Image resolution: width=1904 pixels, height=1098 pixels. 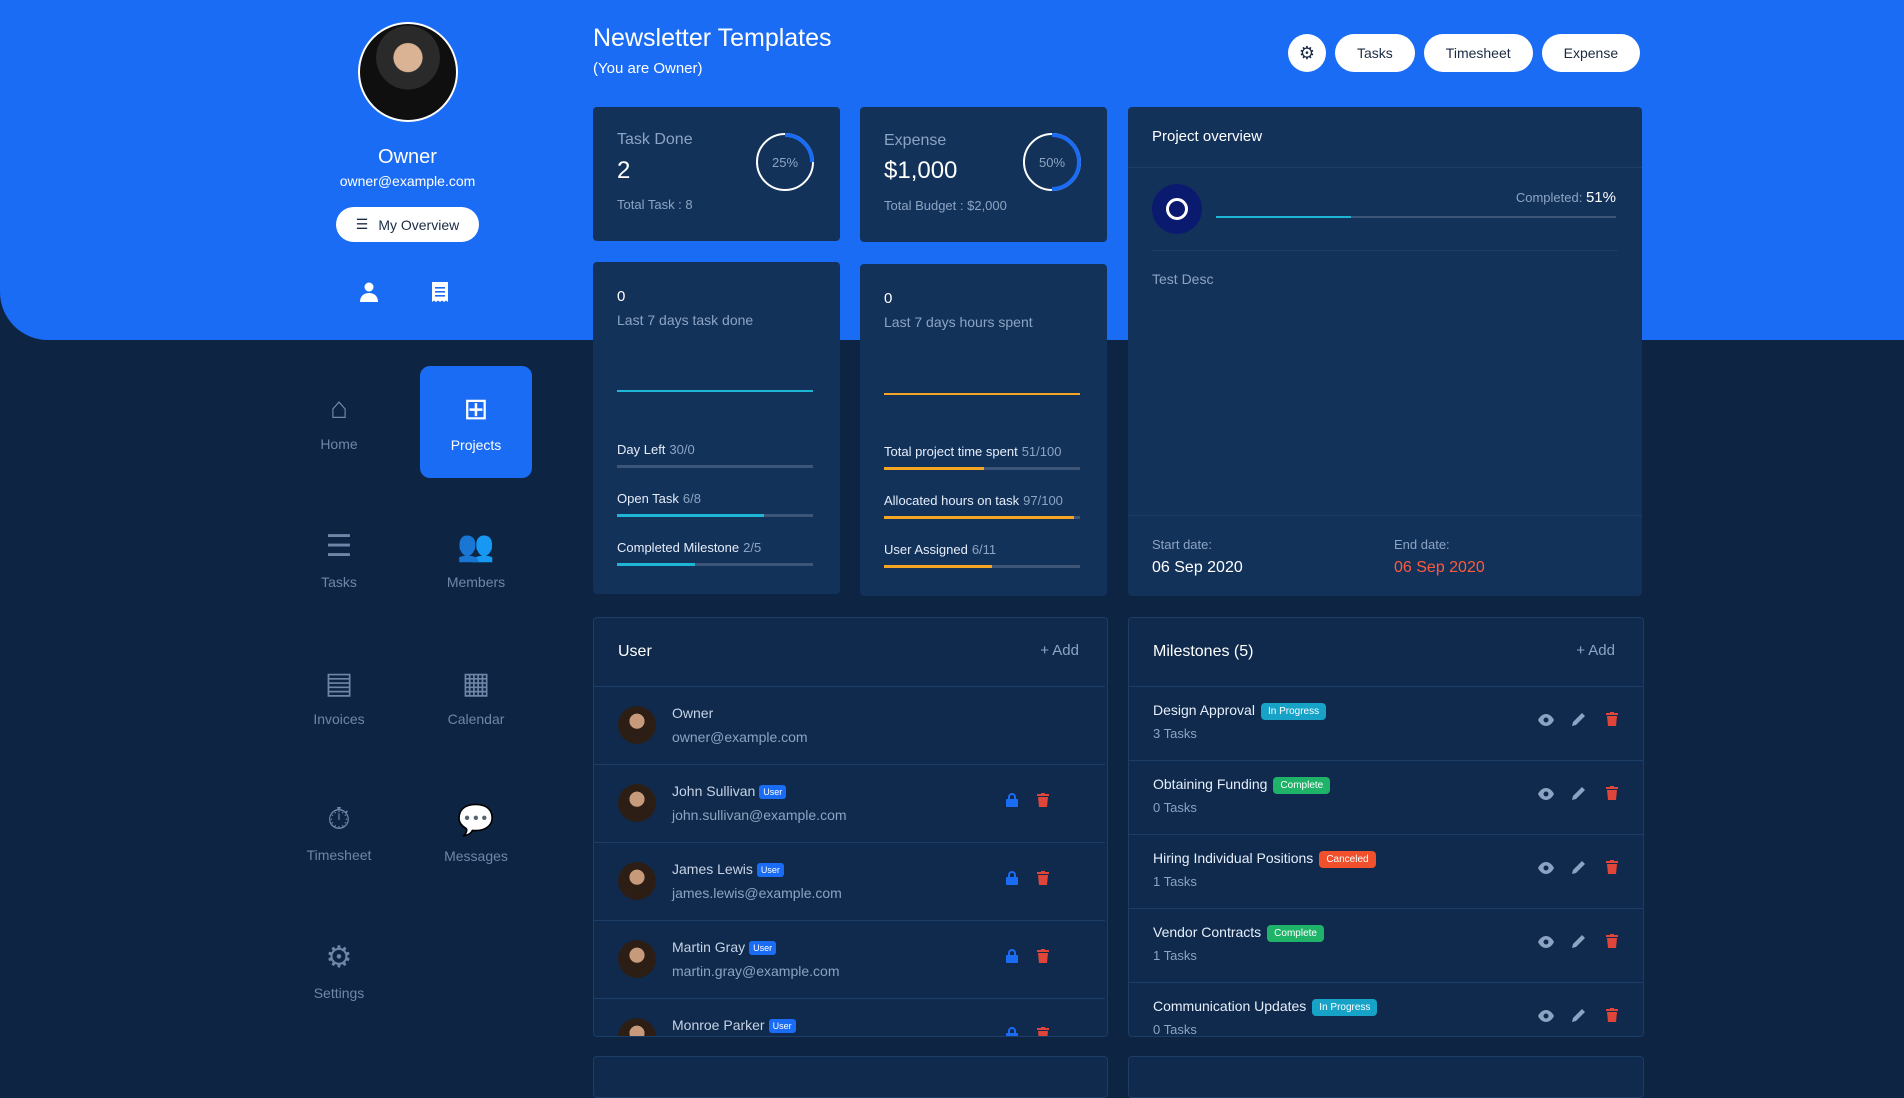 I want to click on progress-value: 97/100, so click(x=1043, y=500).